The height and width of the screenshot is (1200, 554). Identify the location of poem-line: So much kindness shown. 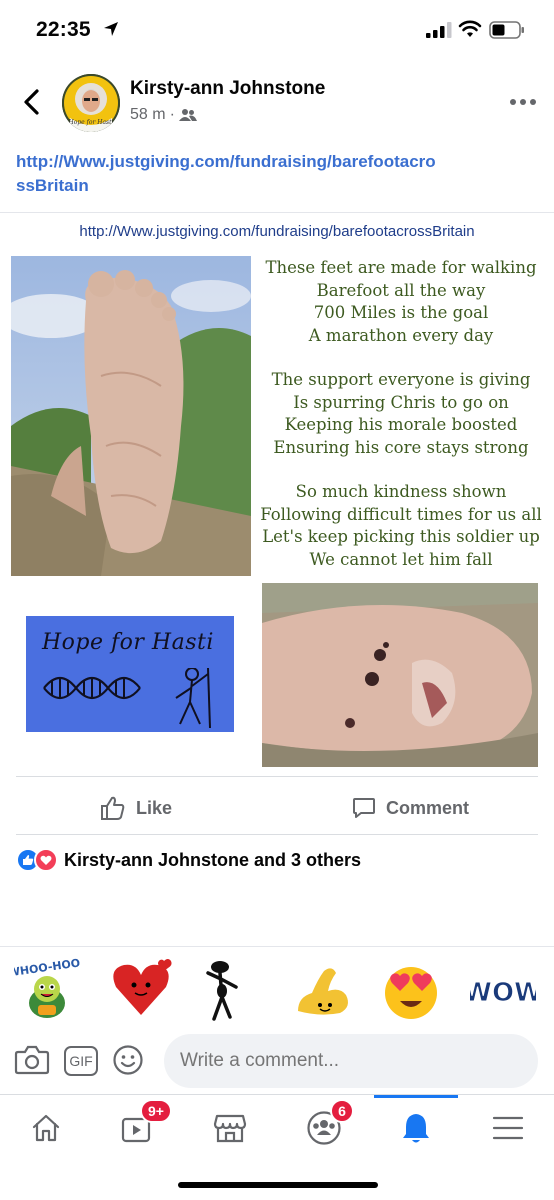
(401, 491).